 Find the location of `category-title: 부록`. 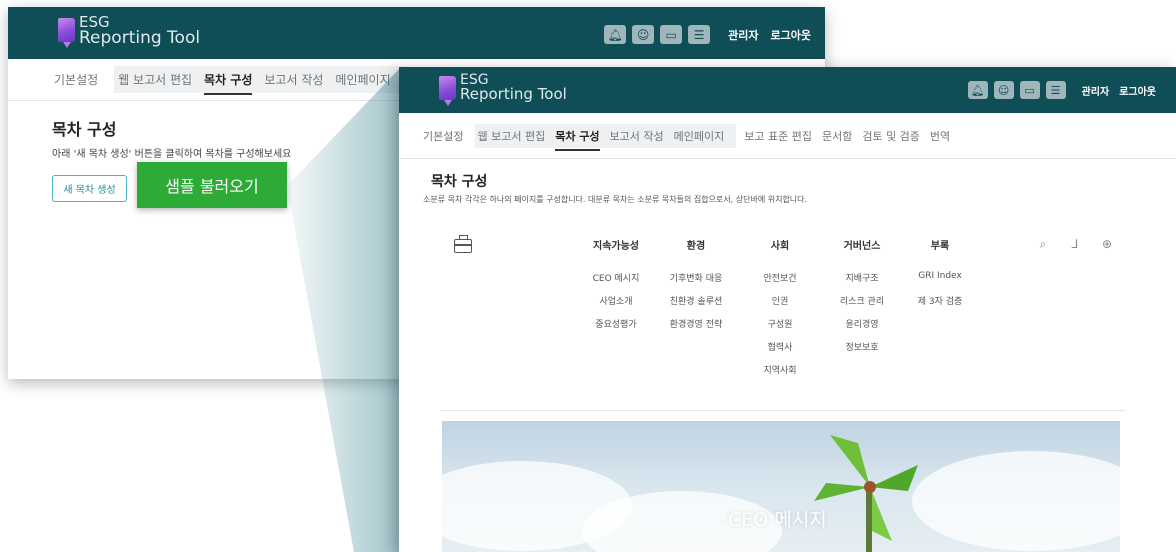

category-title: 부록 is located at coordinates (940, 254).